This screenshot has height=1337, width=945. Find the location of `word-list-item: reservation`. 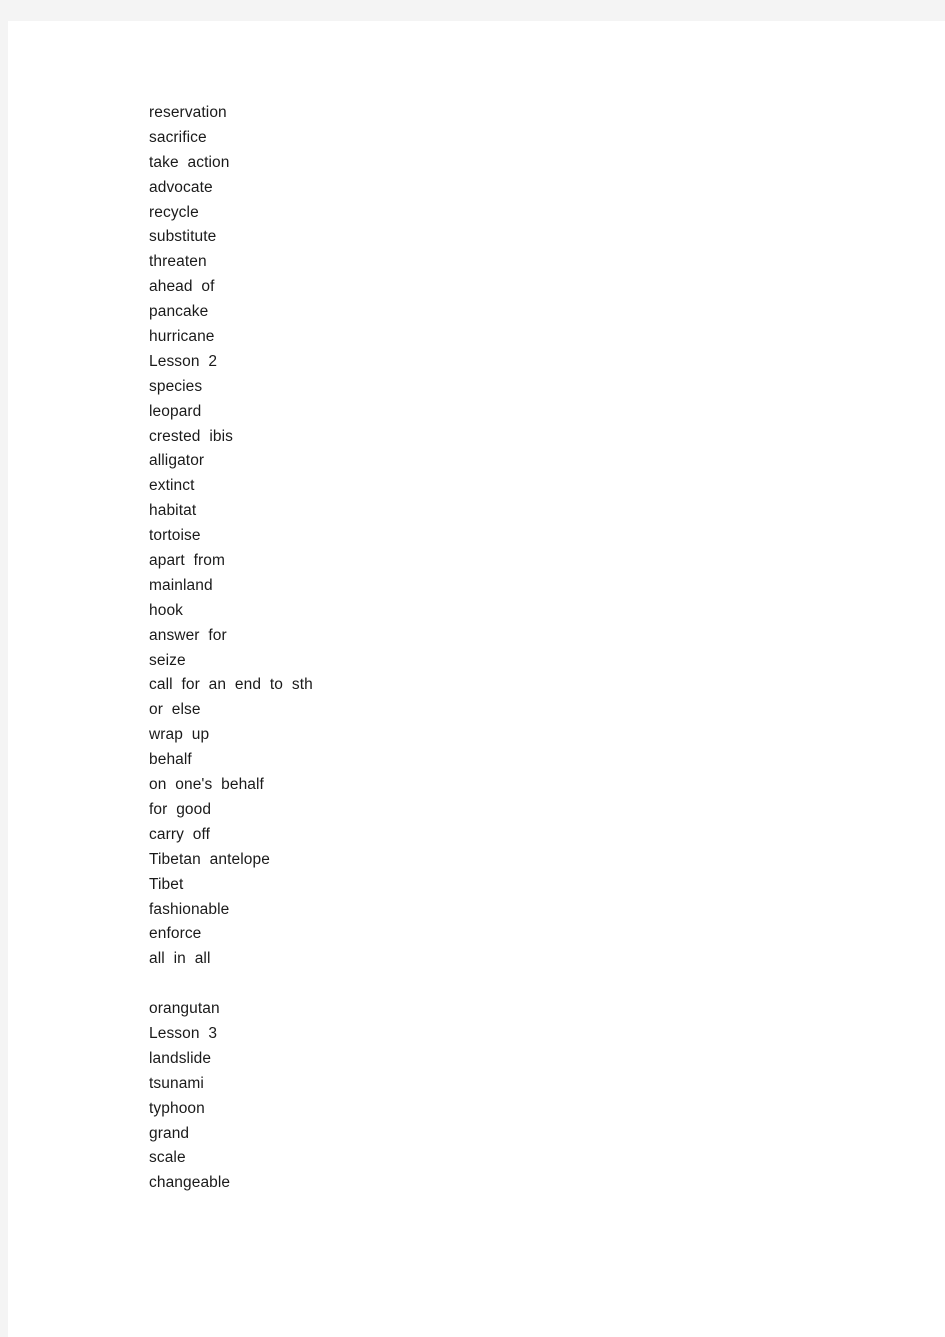

word-list-item: reservation is located at coordinates (188, 112).